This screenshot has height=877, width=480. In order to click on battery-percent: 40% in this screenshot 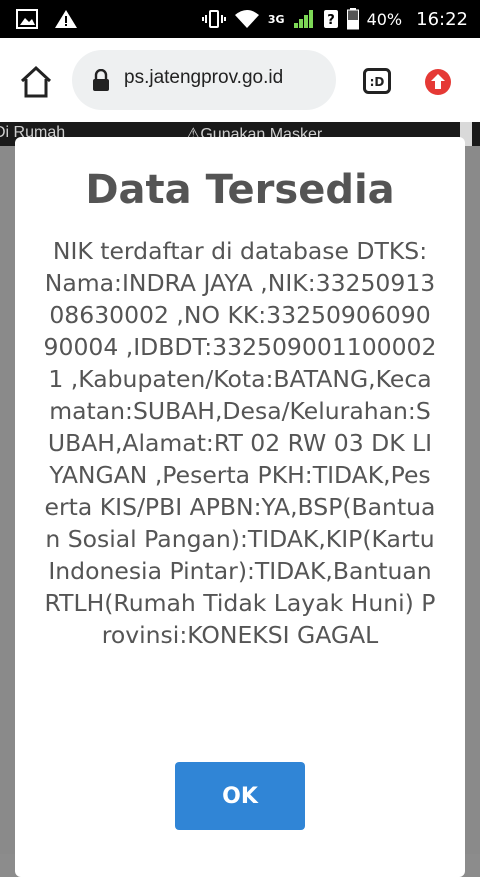, I will do `click(384, 19)`.